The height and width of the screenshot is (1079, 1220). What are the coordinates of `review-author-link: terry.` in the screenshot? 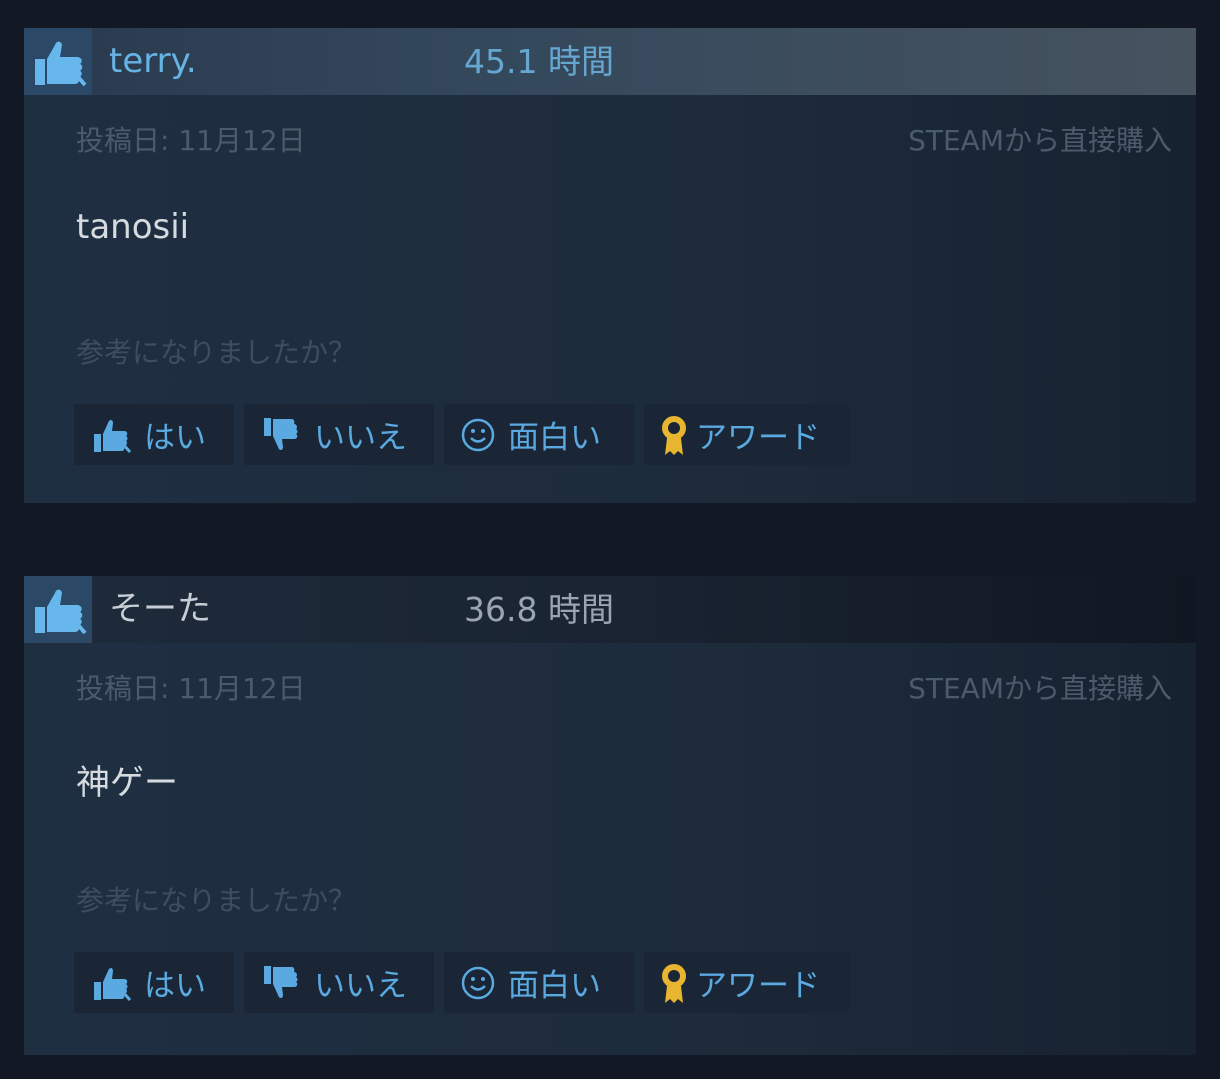 It's located at (153, 61).